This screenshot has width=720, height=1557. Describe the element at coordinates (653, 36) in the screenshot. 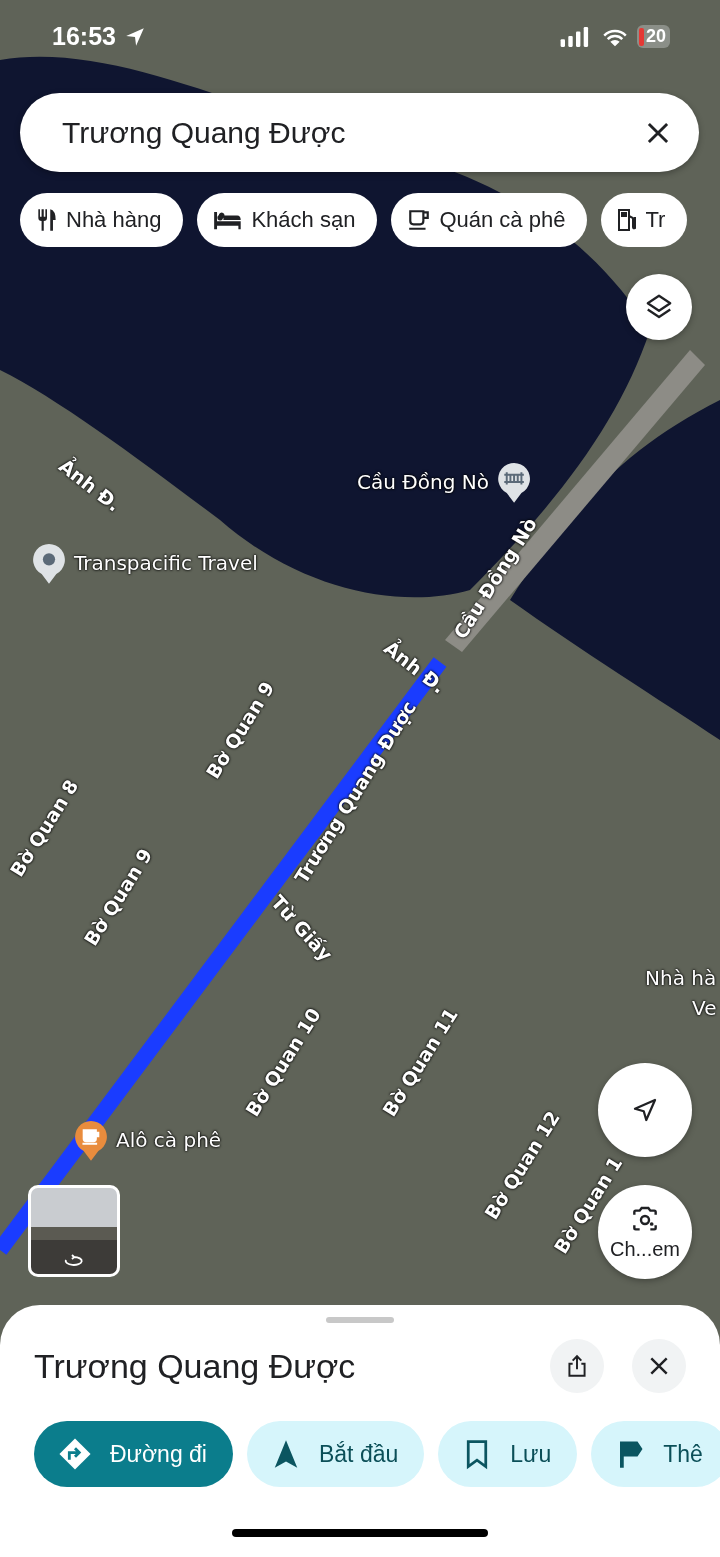

I see `battery-indicator: 20` at that location.